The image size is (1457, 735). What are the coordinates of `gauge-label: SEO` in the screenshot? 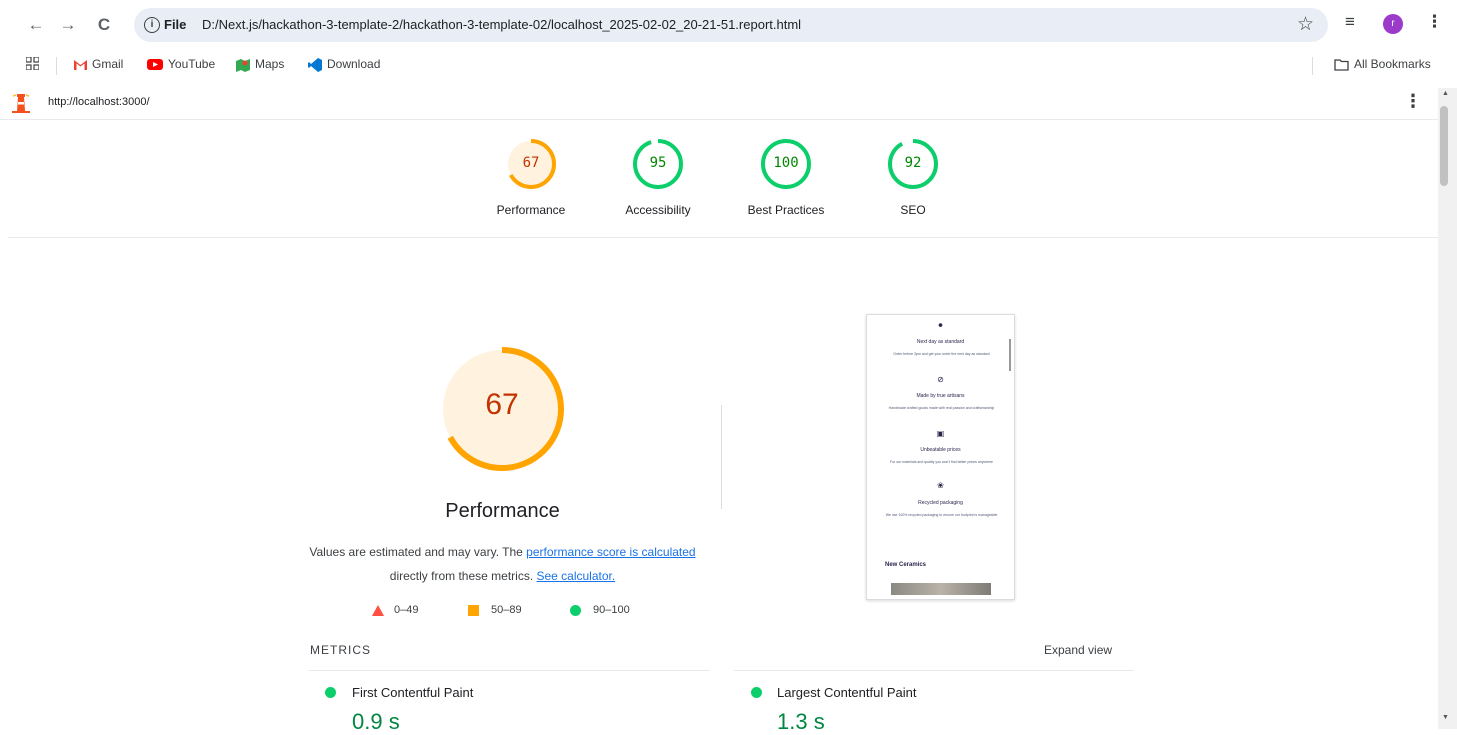 It's located at (913, 210).